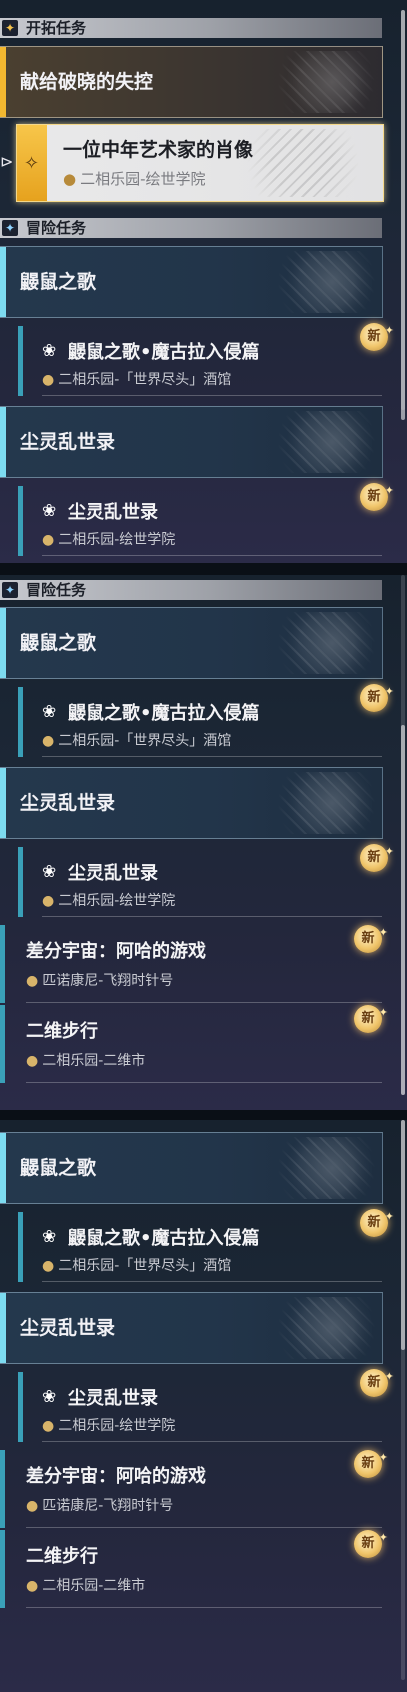 Image resolution: width=407 pixels, height=1692 pixels. What do you see at coordinates (200, 163) in the screenshot?
I see `quest-item-selected: ✧ 一位中年艺术家的肖像 ● 二相乐园-绘世学院` at bounding box center [200, 163].